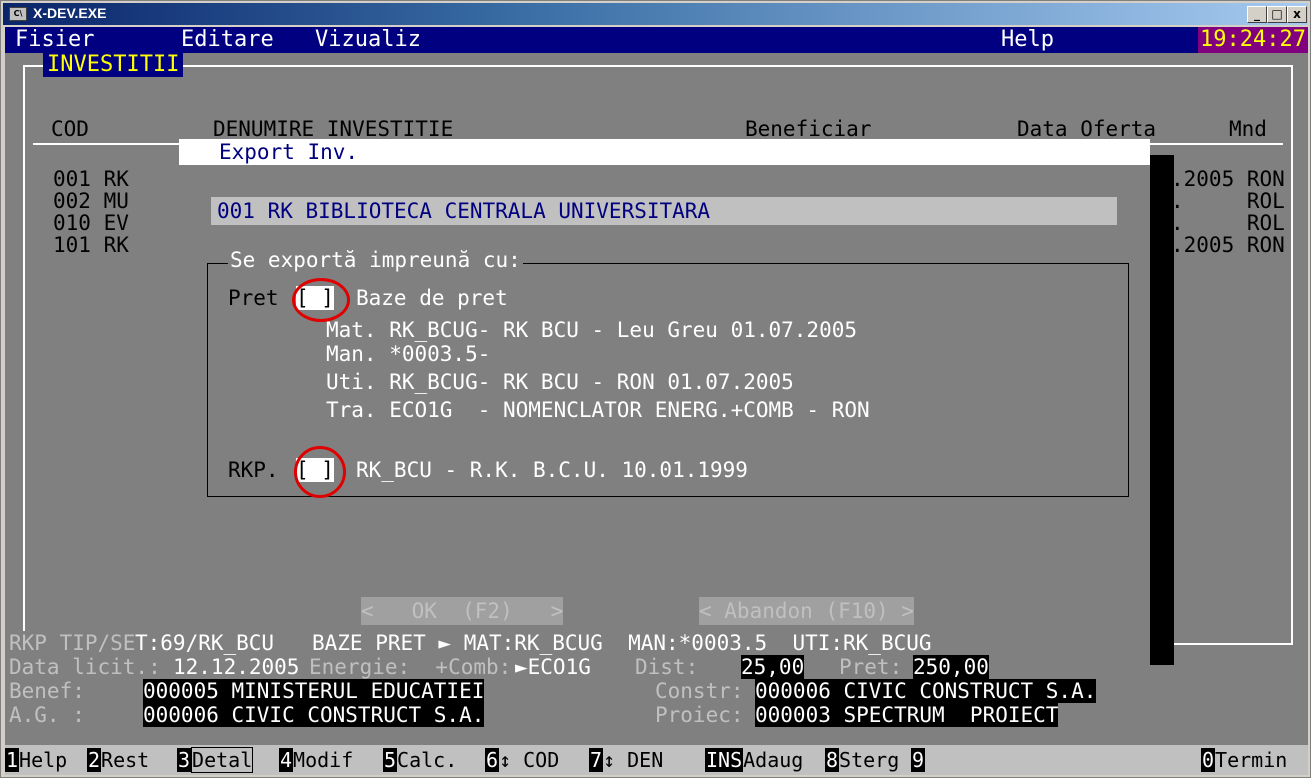  Describe the element at coordinates (314, 715) in the screenshot. I see `ag-value: 000006 CIVIC CONSTRUCT S.A.` at that location.